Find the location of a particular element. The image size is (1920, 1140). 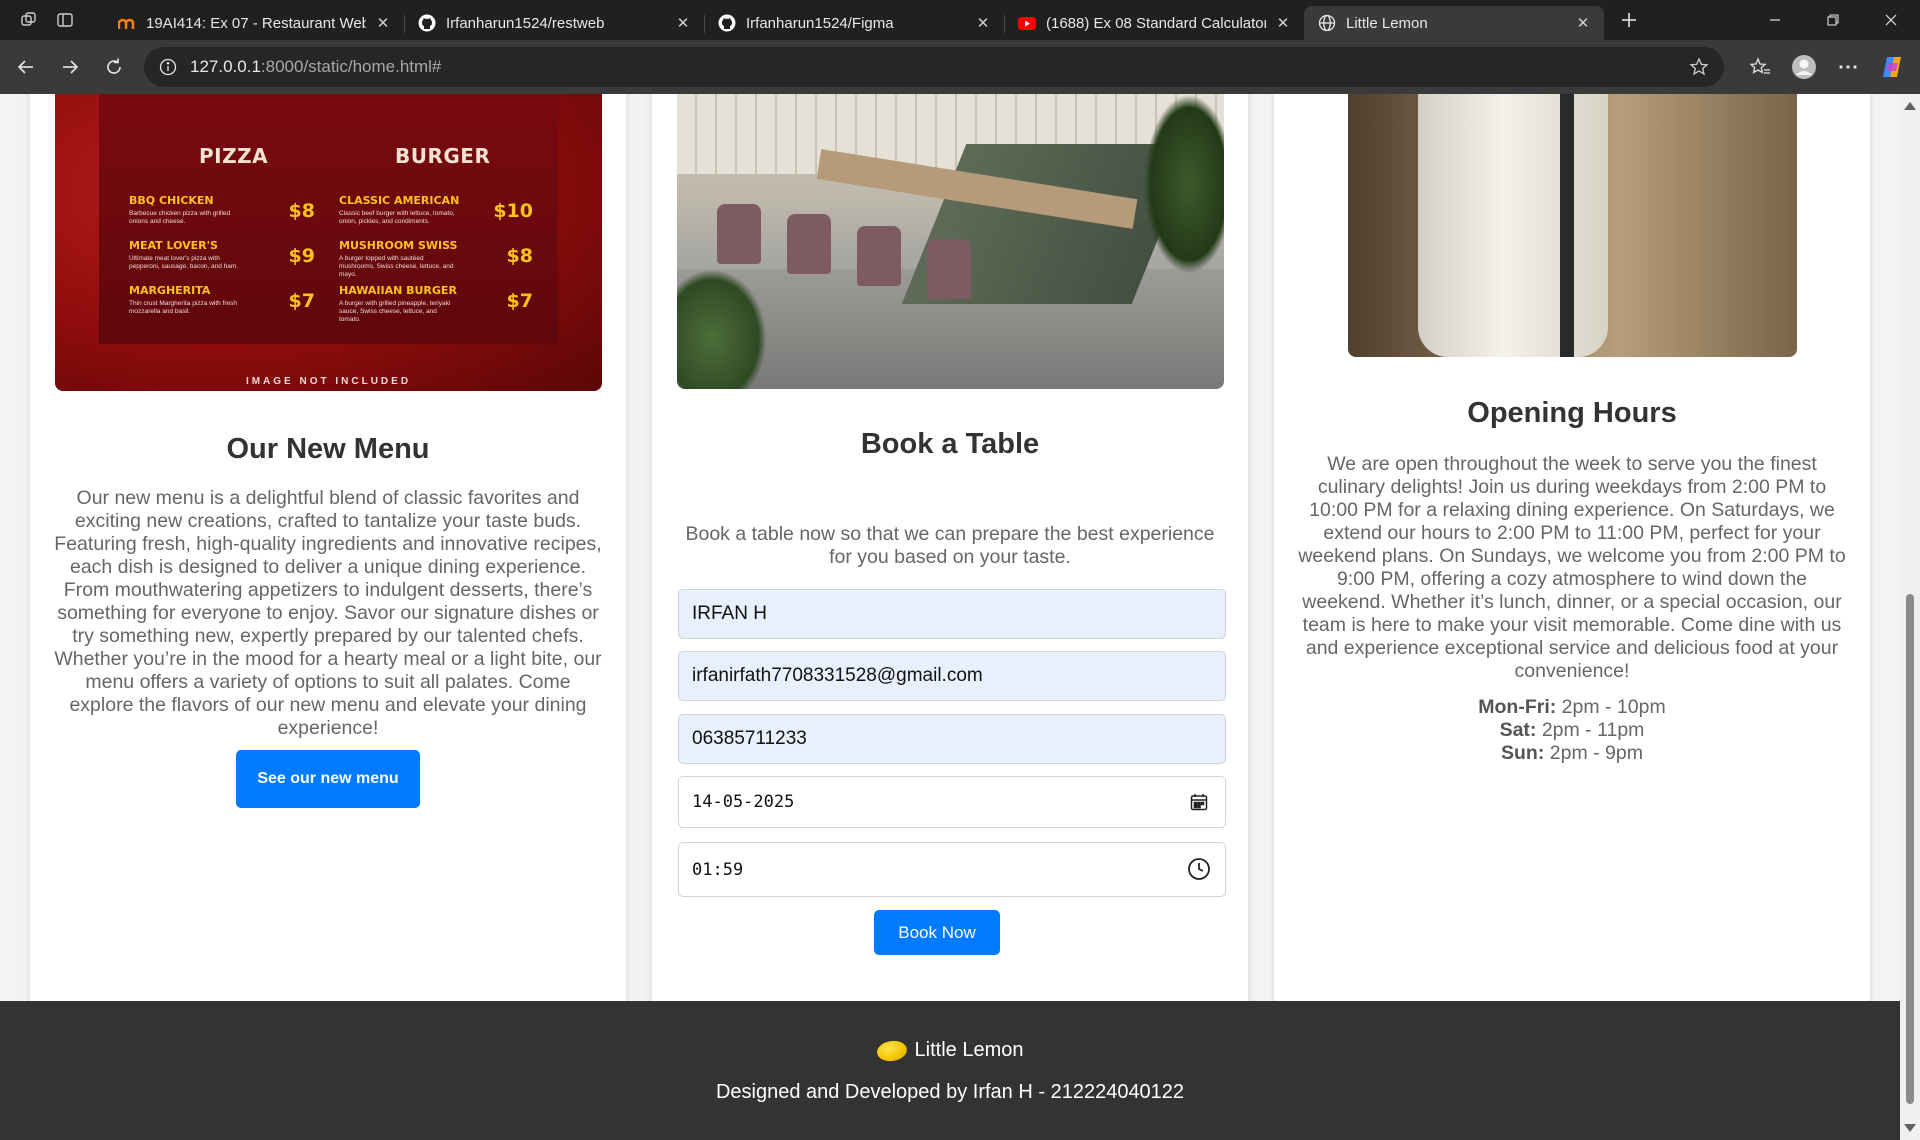

forward-arrow-icon is located at coordinates (70, 67).